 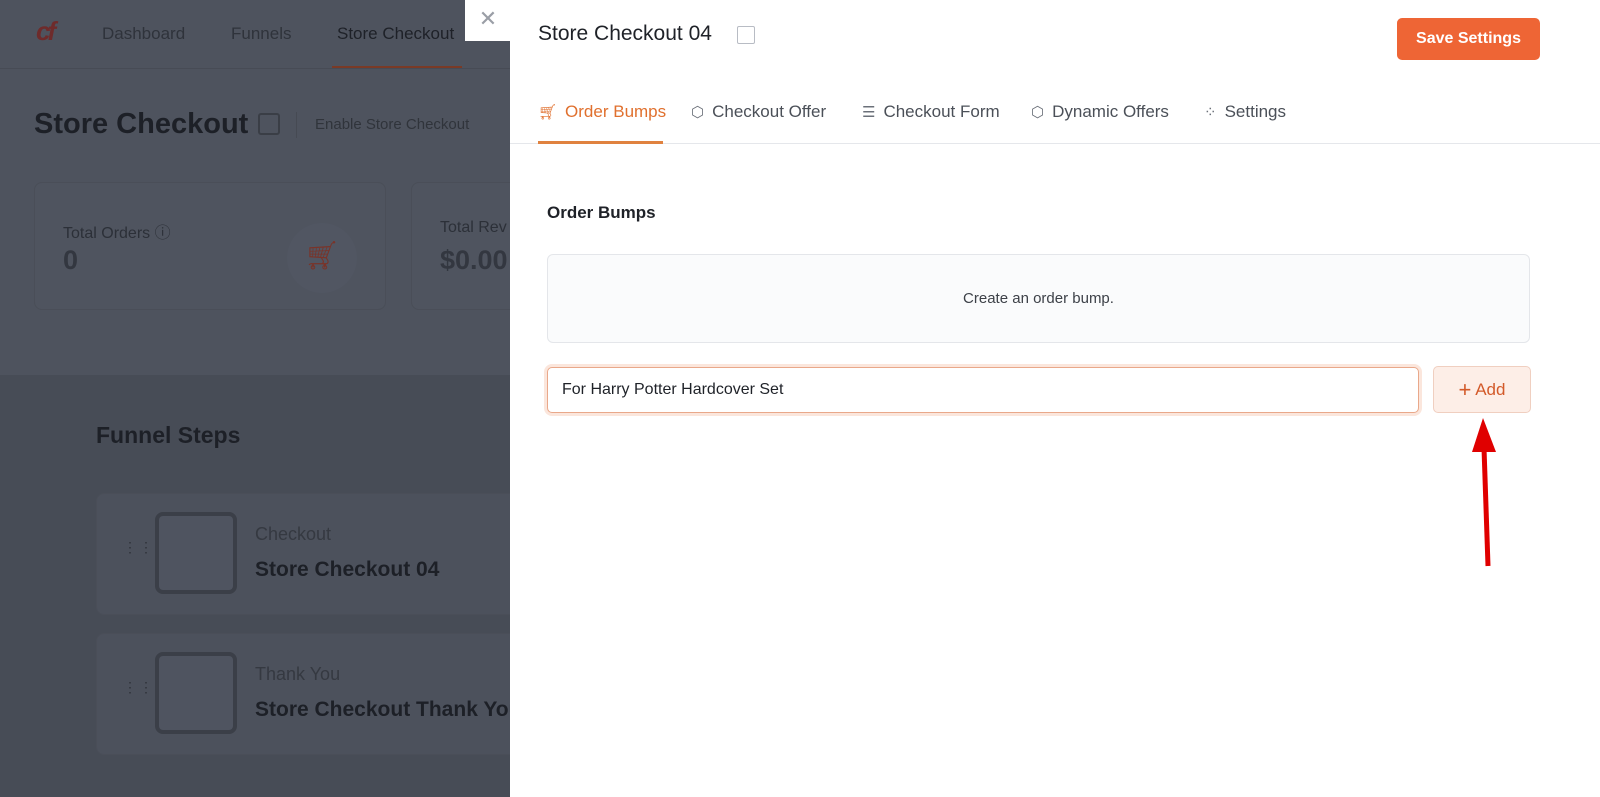 I want to click on step-name: Store Checkout Thank You, so click(x=388, y=709).